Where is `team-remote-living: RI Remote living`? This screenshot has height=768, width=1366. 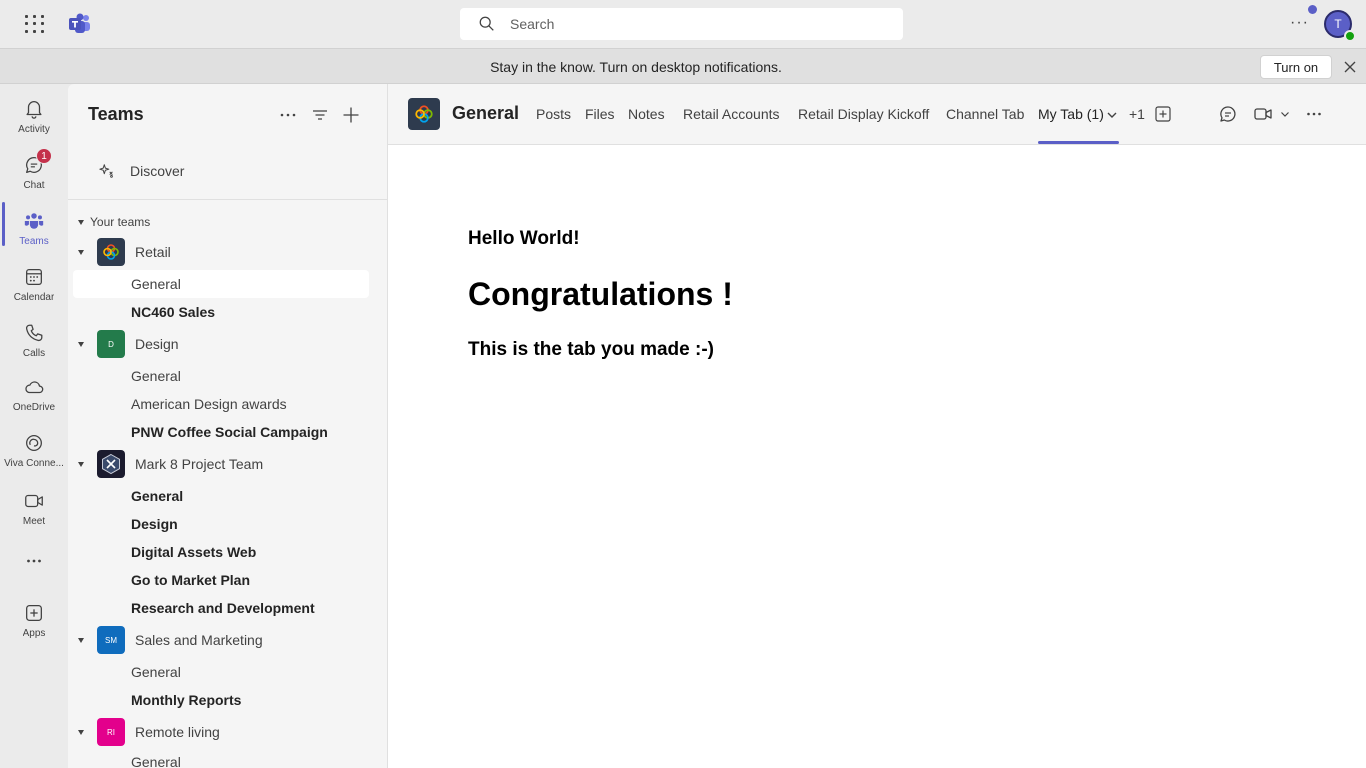
team-remote-living: RI Remote living is located at coordinates (149, 732).